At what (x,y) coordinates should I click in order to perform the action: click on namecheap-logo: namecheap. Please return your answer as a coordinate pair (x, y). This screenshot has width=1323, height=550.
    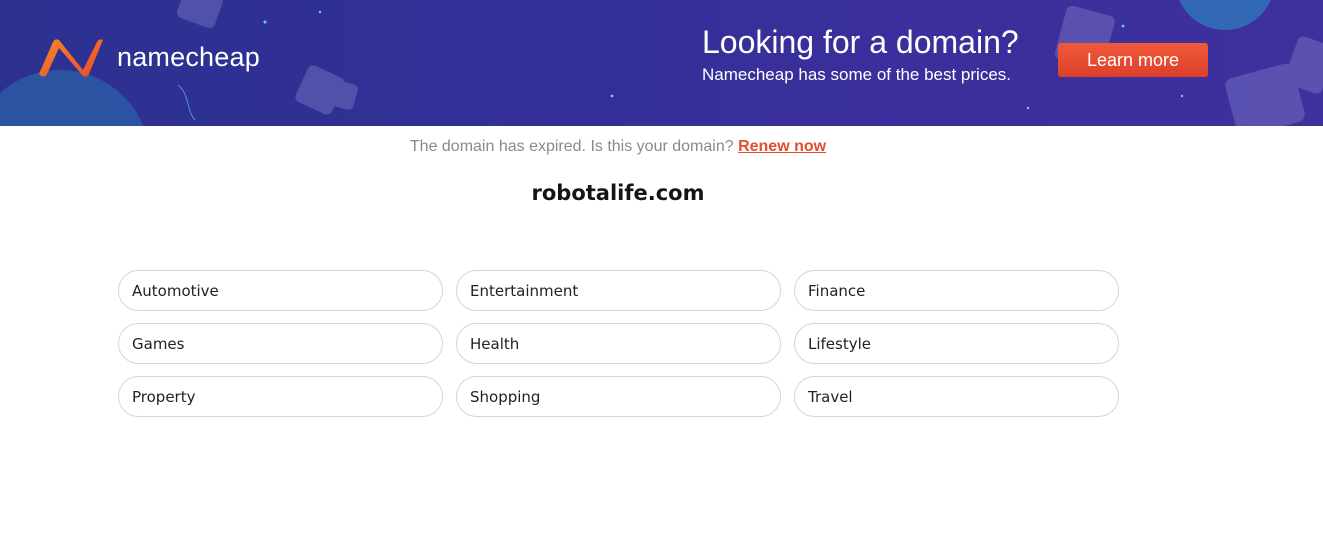
    Looking at the image, I should click on (147, 57).